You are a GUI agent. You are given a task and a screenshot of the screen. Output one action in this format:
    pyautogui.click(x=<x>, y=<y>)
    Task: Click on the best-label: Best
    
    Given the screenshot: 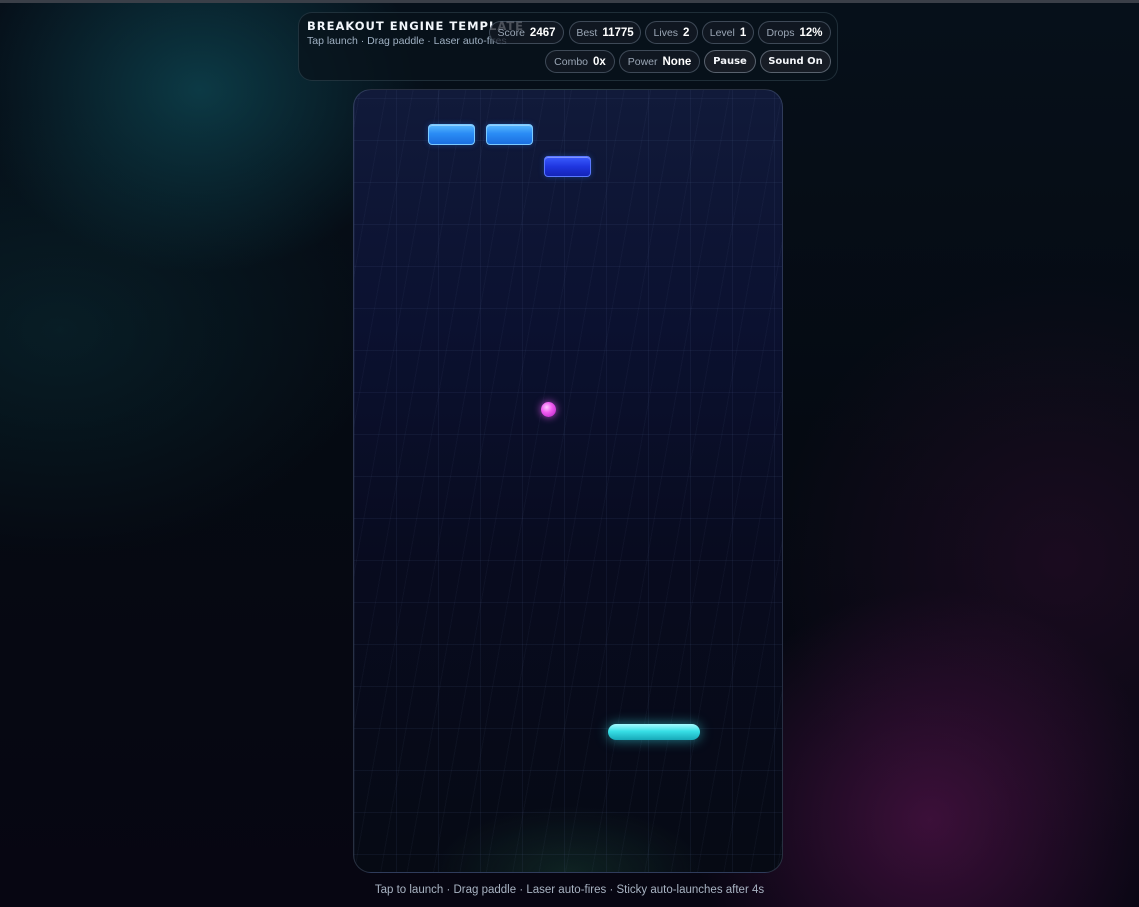 What is the action you would take?
    pyautogui.click(x=587, y=32)
    